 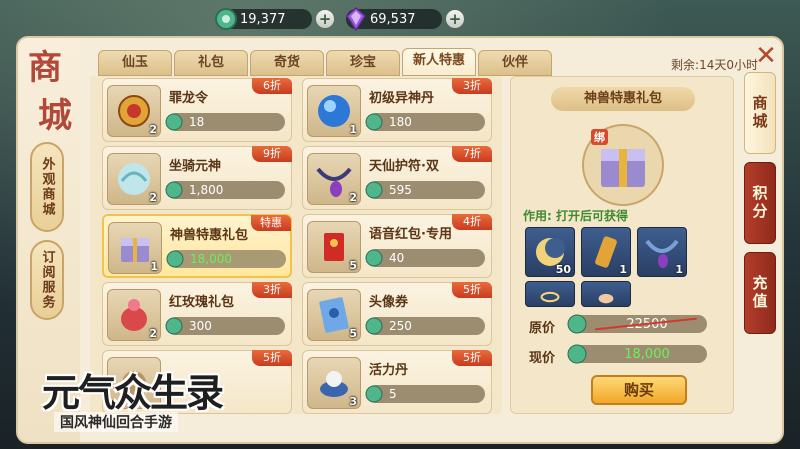 I want to click on list-item: 3 活力丹 5折 5, so click(x=397, y=382).